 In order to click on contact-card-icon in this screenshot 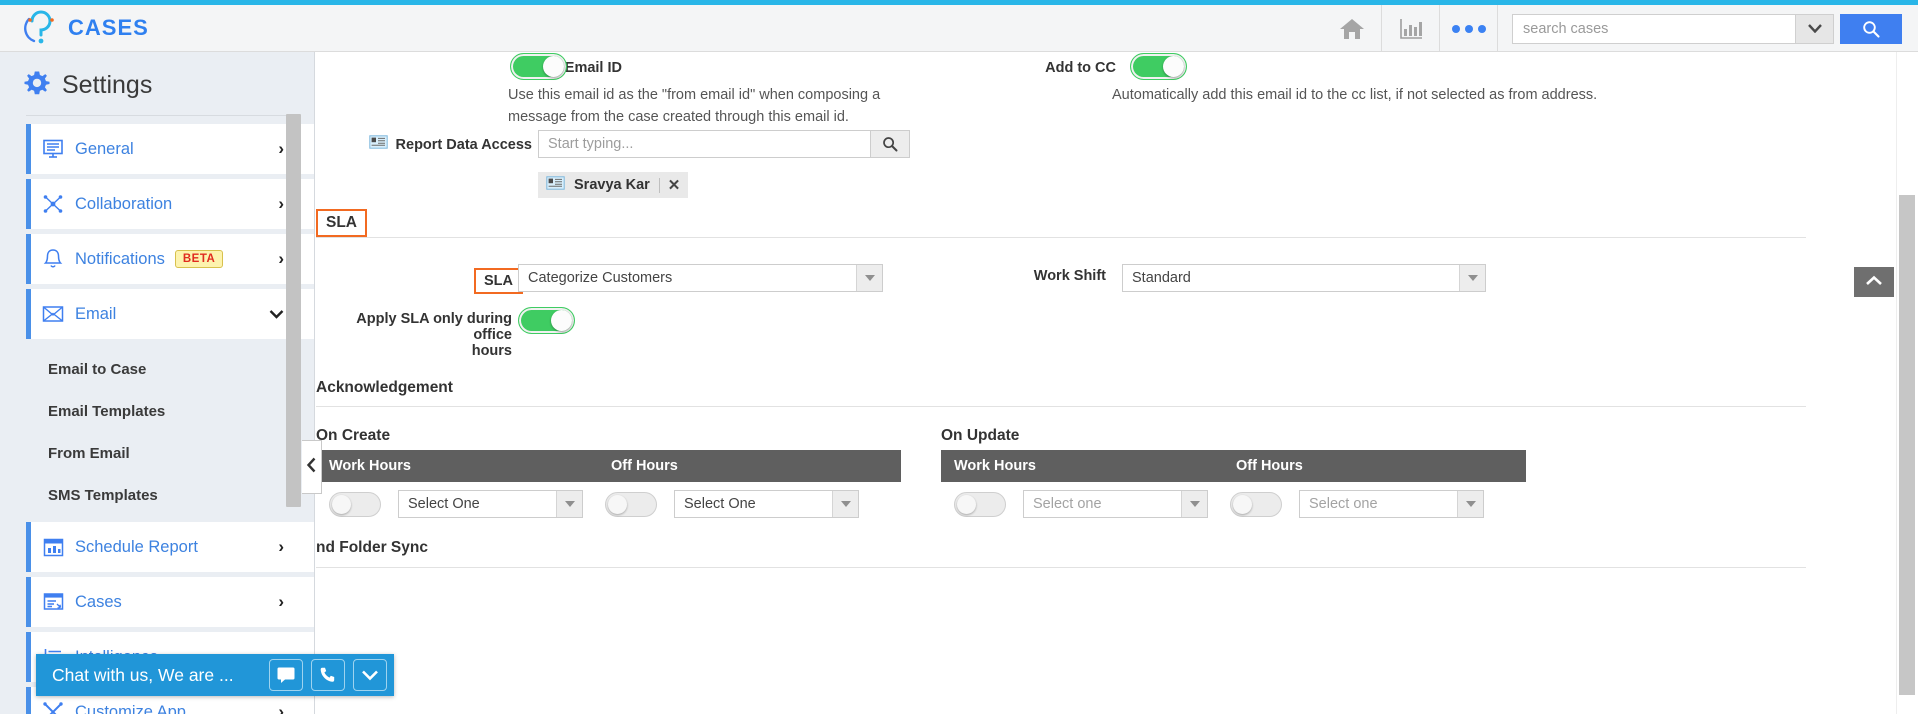, I will do `click(555, 185)`.